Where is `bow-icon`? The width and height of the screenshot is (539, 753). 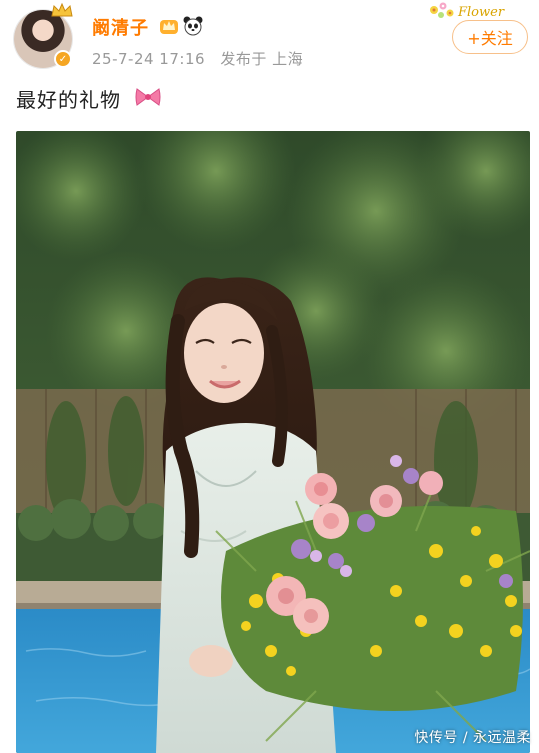
bow-icon is located at coordinates (148, 97).